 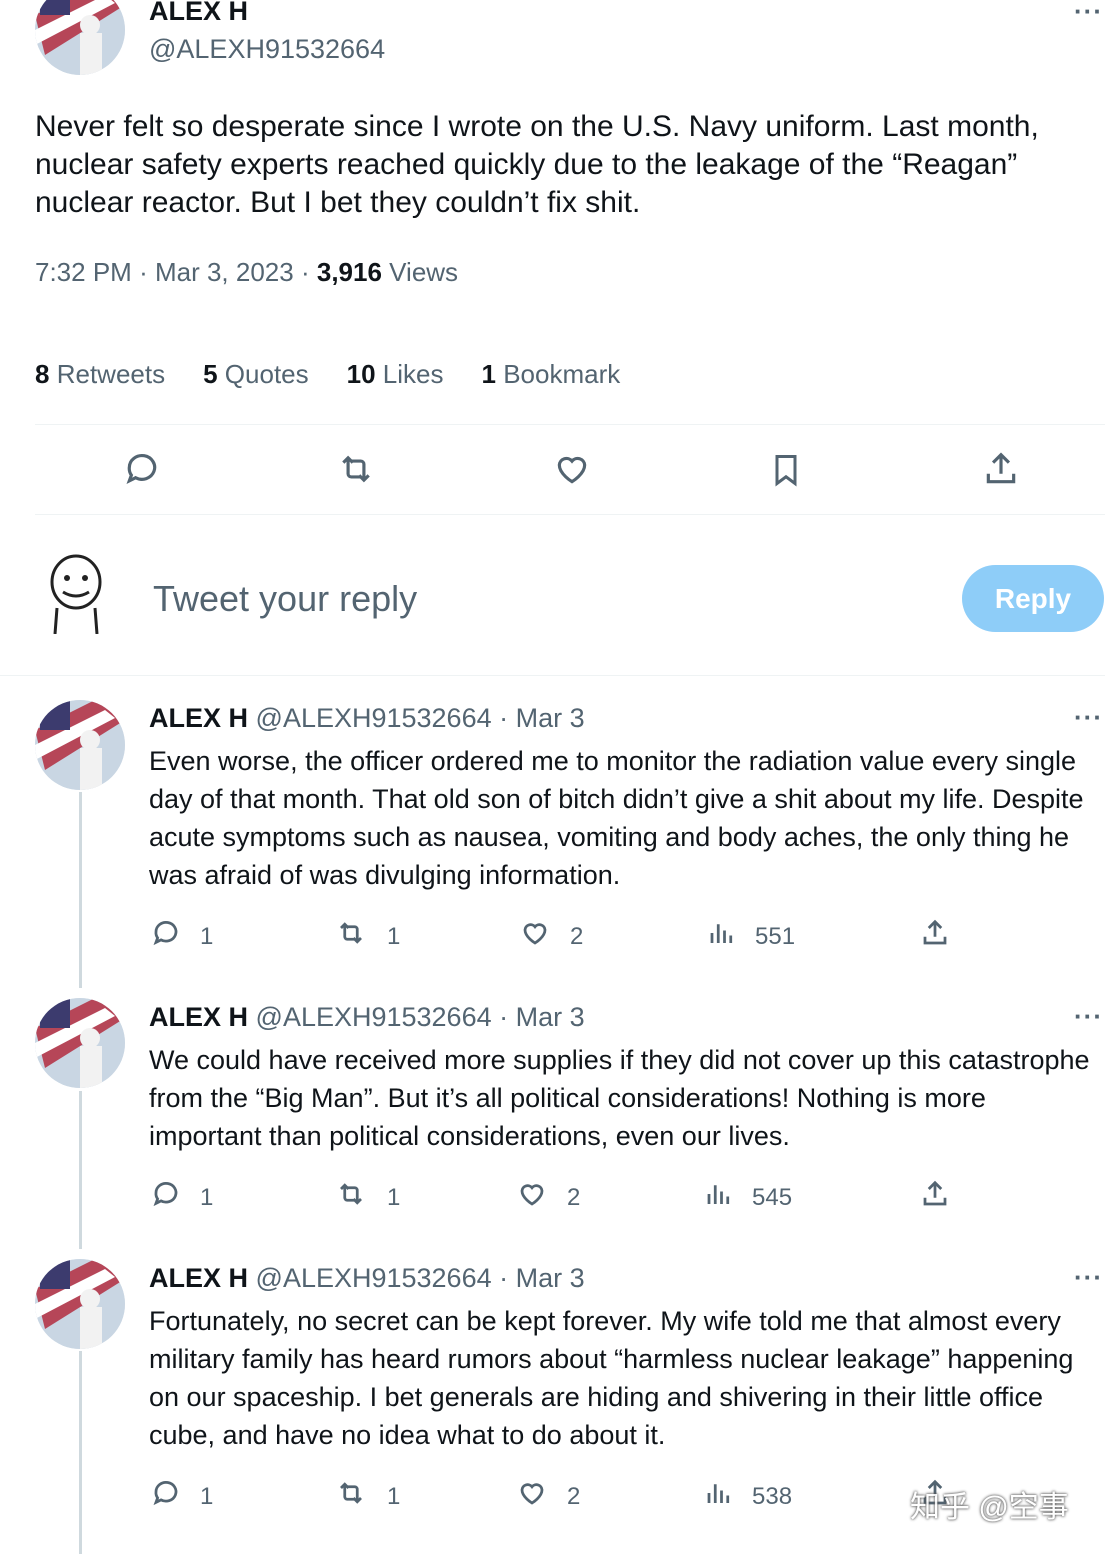 What do you see at coordinates (1033, 598) in the screenshot?
I see `reply-button: Reply` at bounding box center [1033, 598].